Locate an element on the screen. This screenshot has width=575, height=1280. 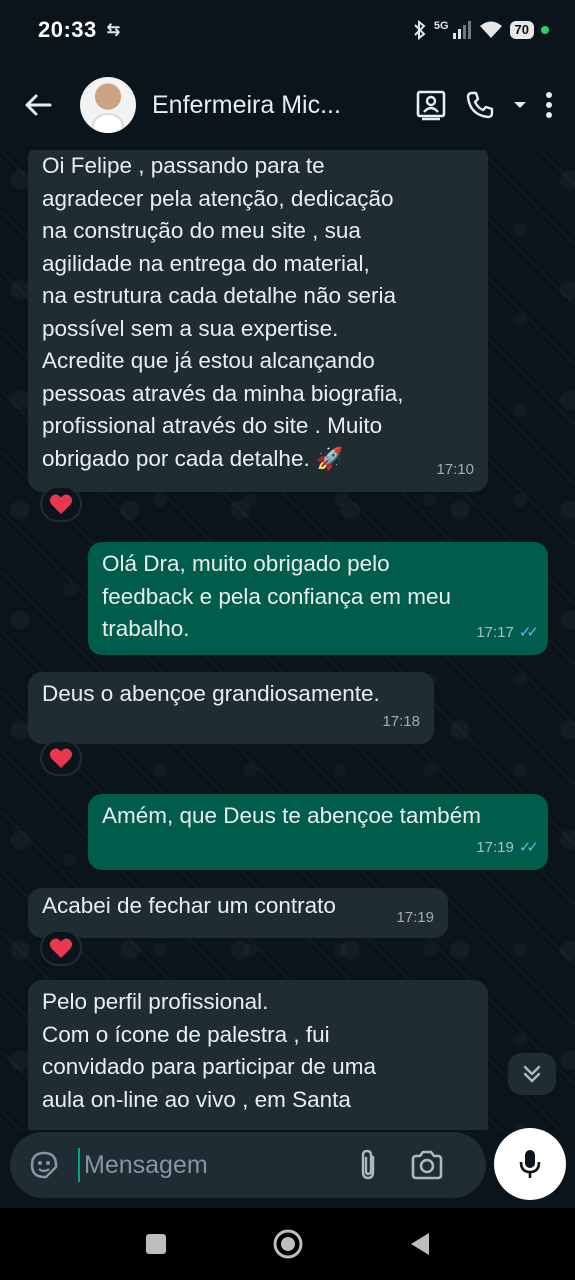
message-time: 17:18 is located at coordinates (401, 721).